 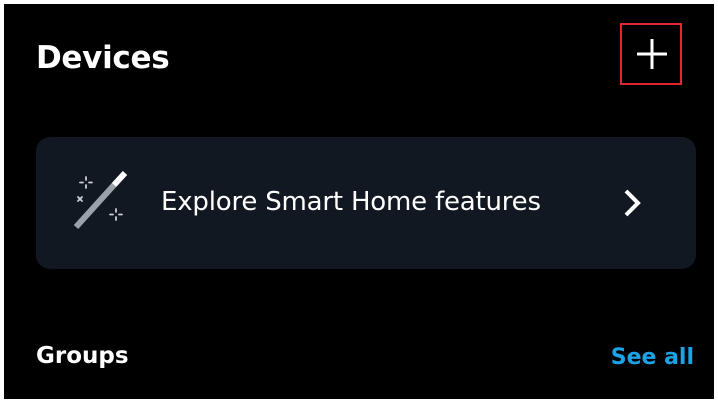 I want to click on magic-wand-icon, so click(x=100, y=200).